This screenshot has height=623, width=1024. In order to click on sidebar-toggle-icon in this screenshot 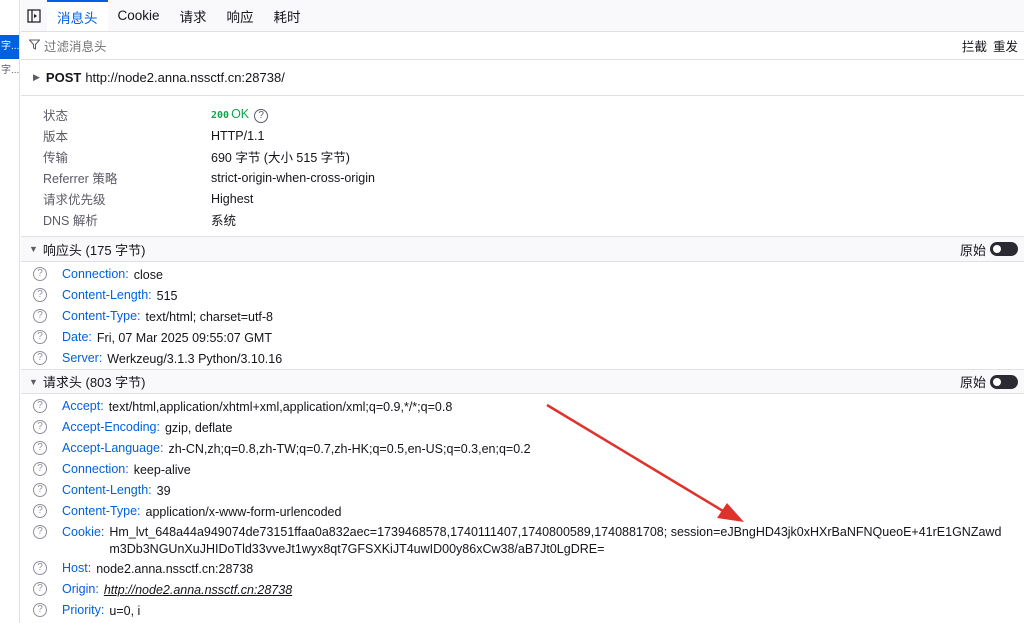, I will do `click(34, 15)`.